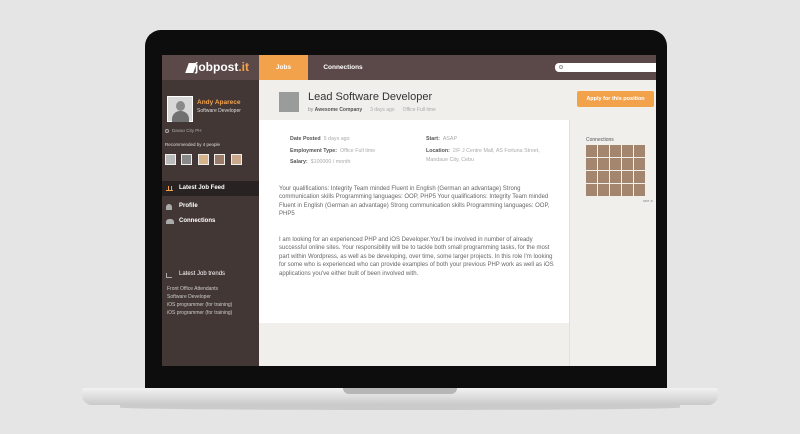 Image resolution: width=800 pixels, height=434 pixels. I want to click on company-name: Awesome Company, so click(338, 110).